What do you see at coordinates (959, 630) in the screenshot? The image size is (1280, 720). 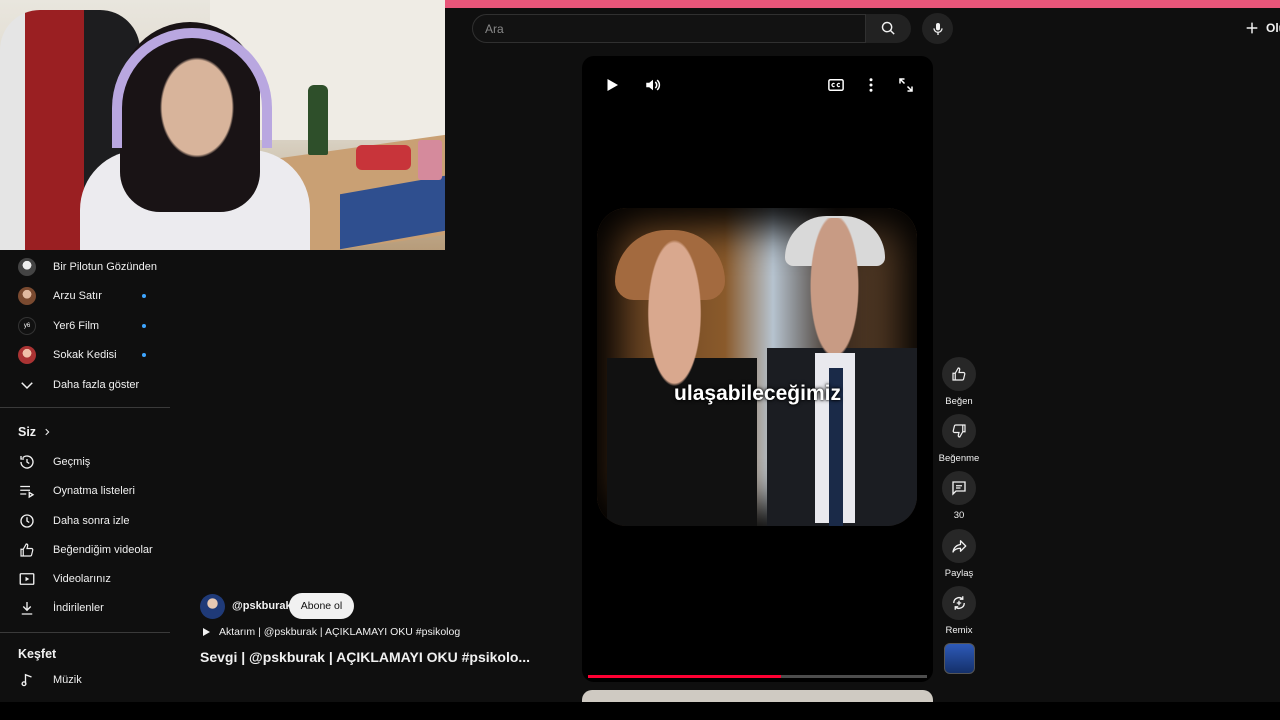 I see `remix-label: Remix` at bounding box center [959, 630].